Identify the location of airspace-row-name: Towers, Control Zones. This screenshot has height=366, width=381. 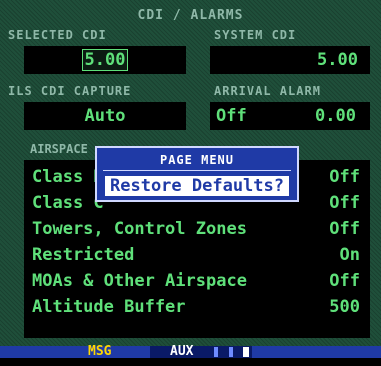
(139, 229).